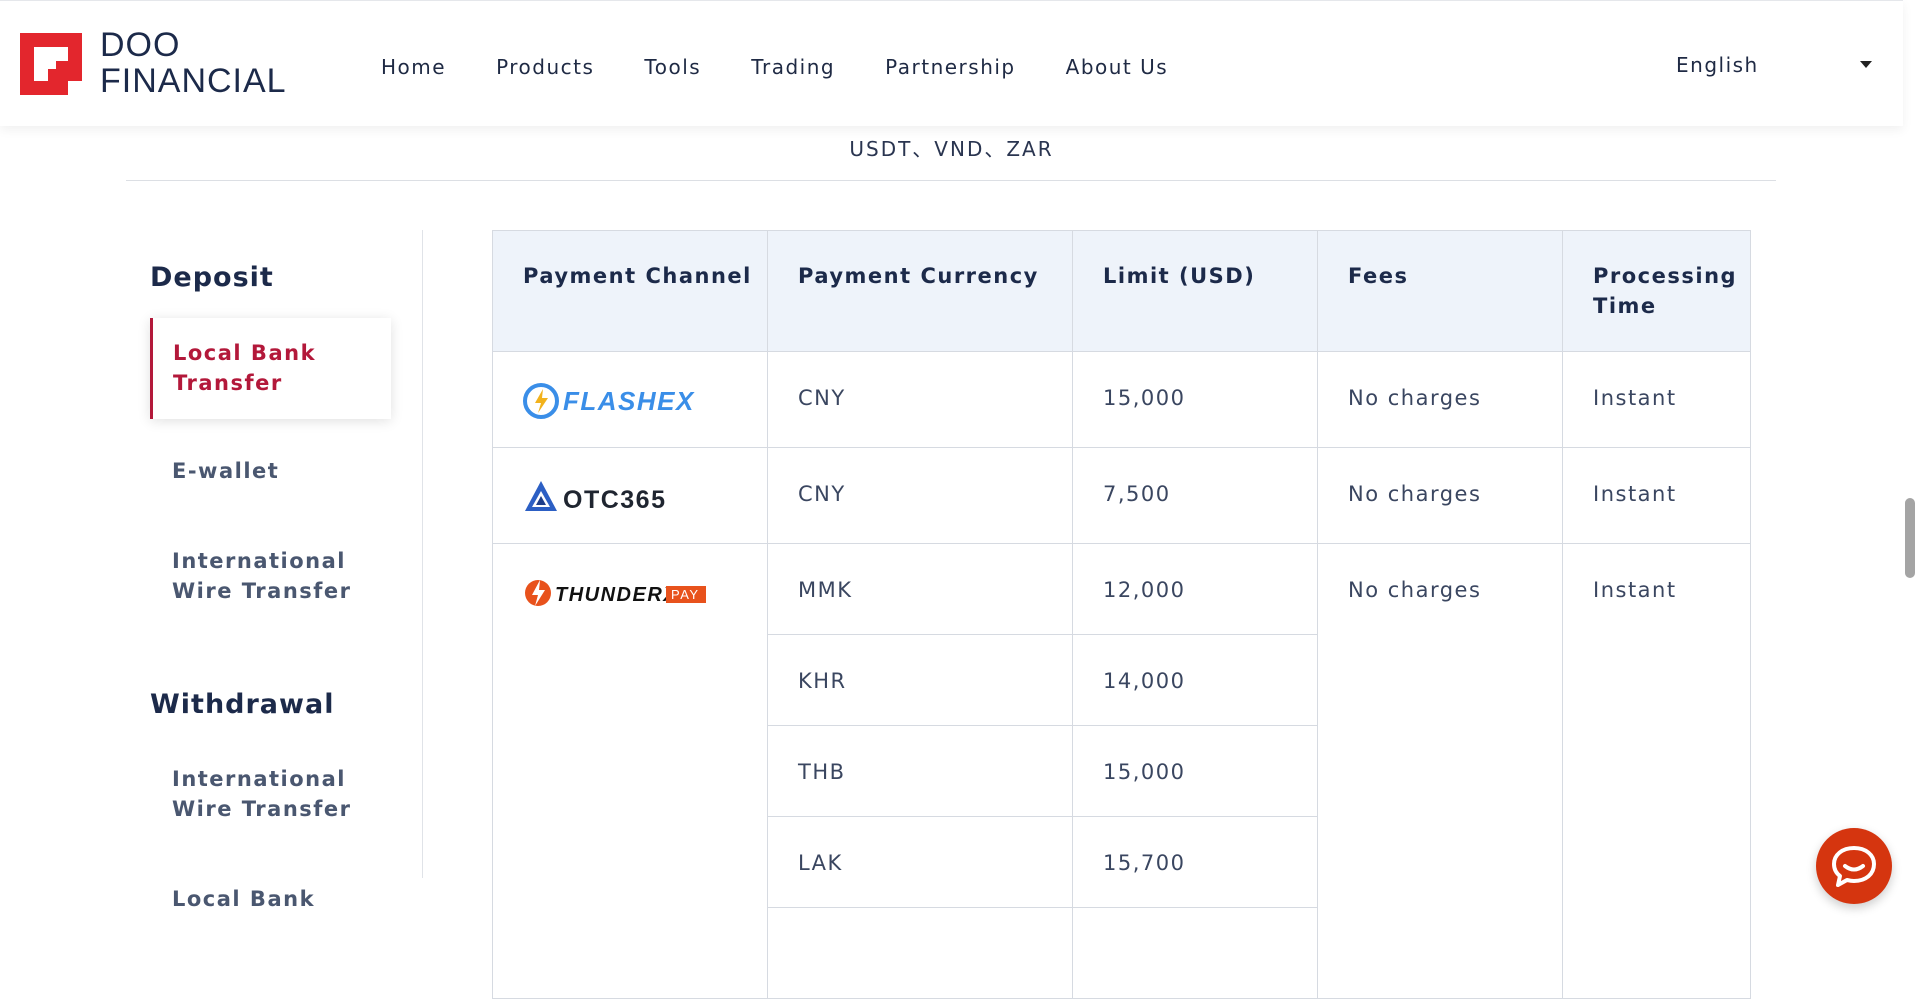 The height and width of the screenshot is (999, 1920). Describe the element at coordinates (1195, 953) in the screenshot. I see `limit-cell` at that location.